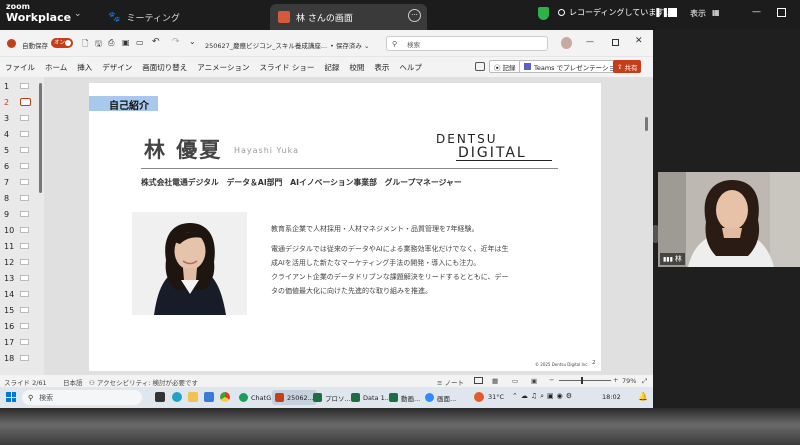 This screenshot has height=445, width=800. I want to click on explorer-icon, so click(193, 397).